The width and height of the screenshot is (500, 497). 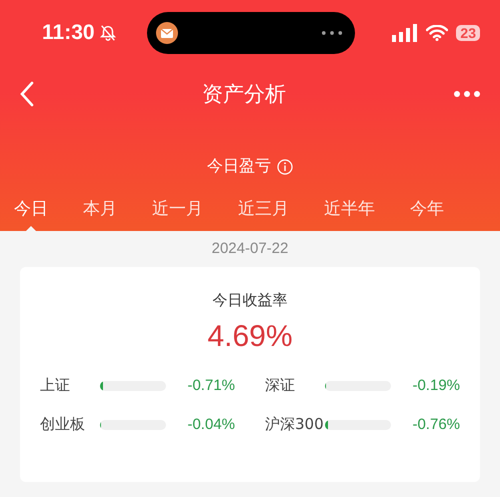 What do you see at coordinates (177, 212) in the screenshot?
I see `period-tab: 近一月` at bounding box center [177, 212].